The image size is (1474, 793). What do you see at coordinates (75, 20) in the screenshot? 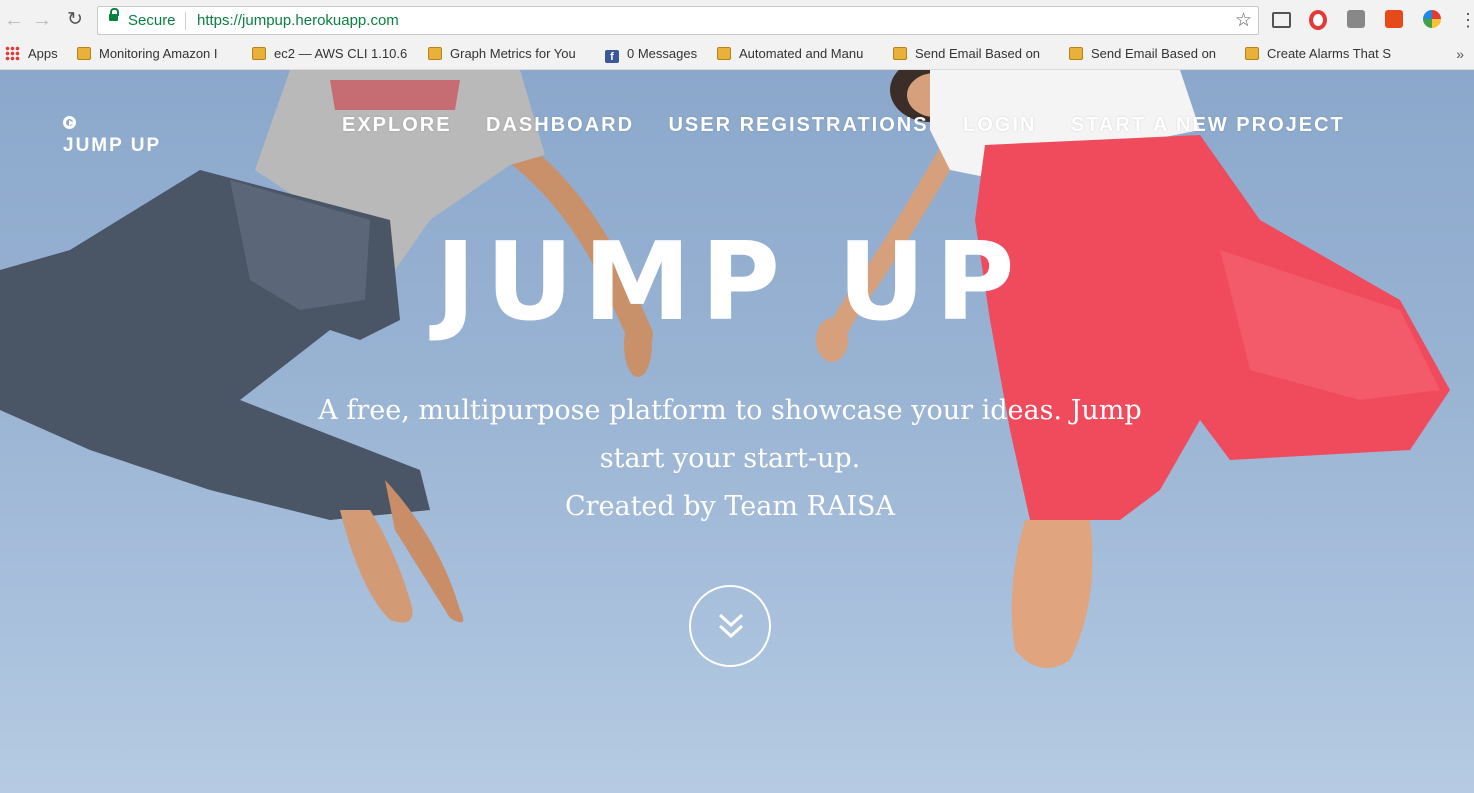
I see `reload-icon: ↻` at bounding box center [75, 20].